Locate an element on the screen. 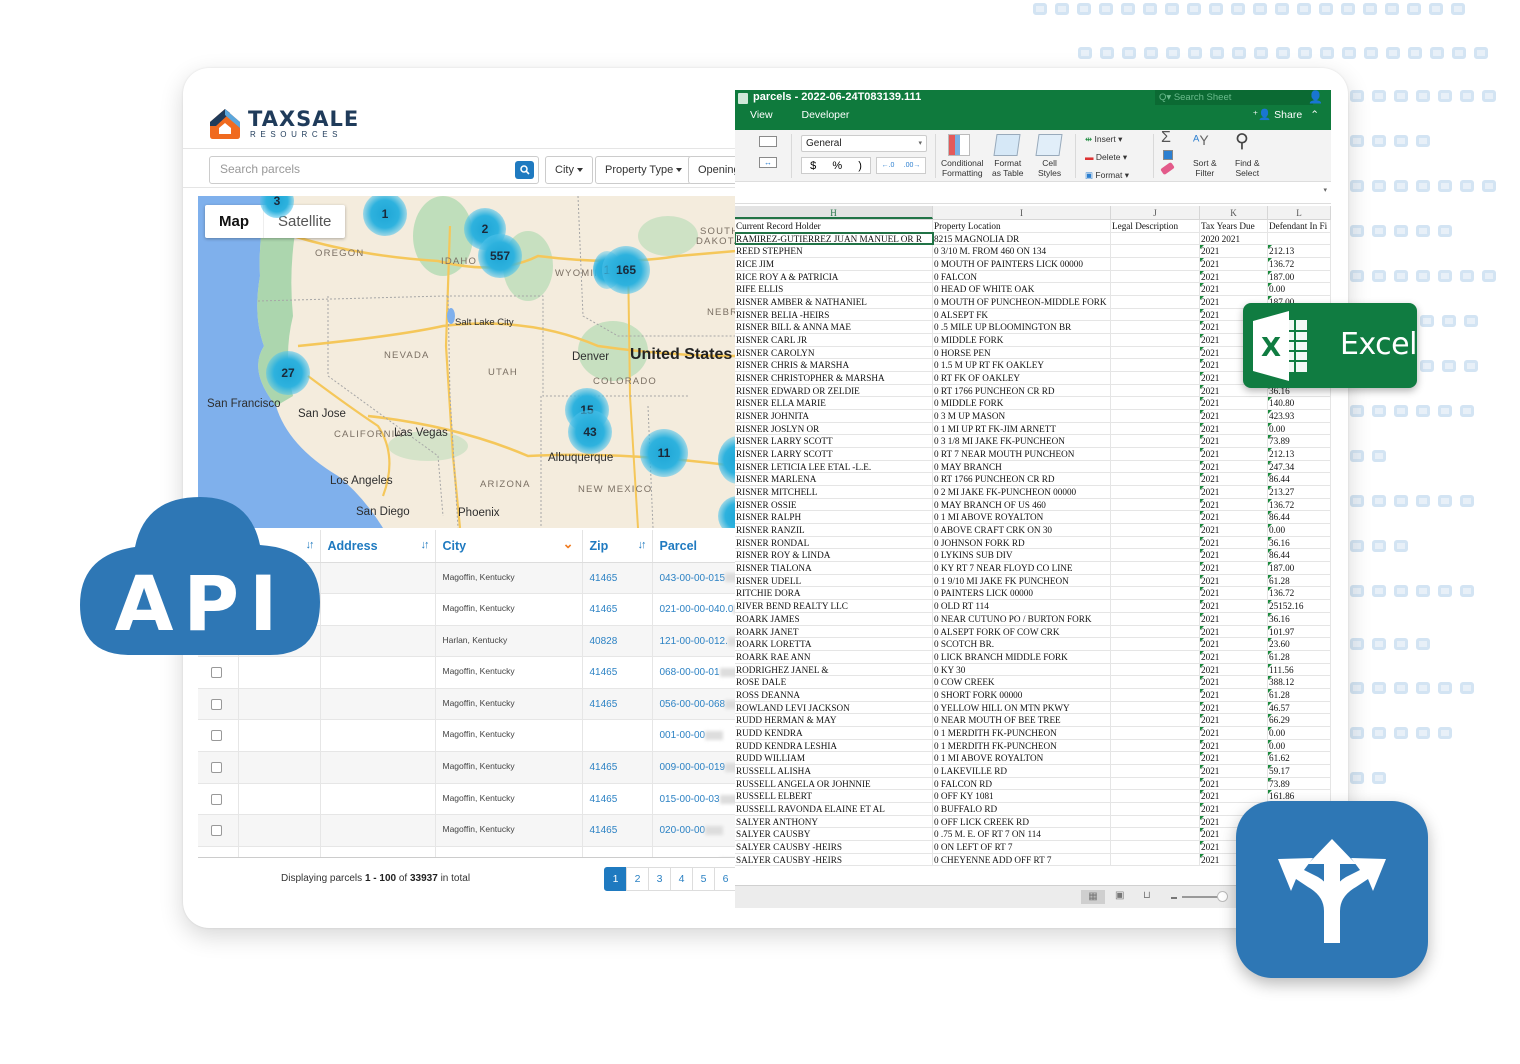 The width and height of the screenshot is (1520, 1064). sort-icon: ↓↑ is located at coordinates (425, 545).